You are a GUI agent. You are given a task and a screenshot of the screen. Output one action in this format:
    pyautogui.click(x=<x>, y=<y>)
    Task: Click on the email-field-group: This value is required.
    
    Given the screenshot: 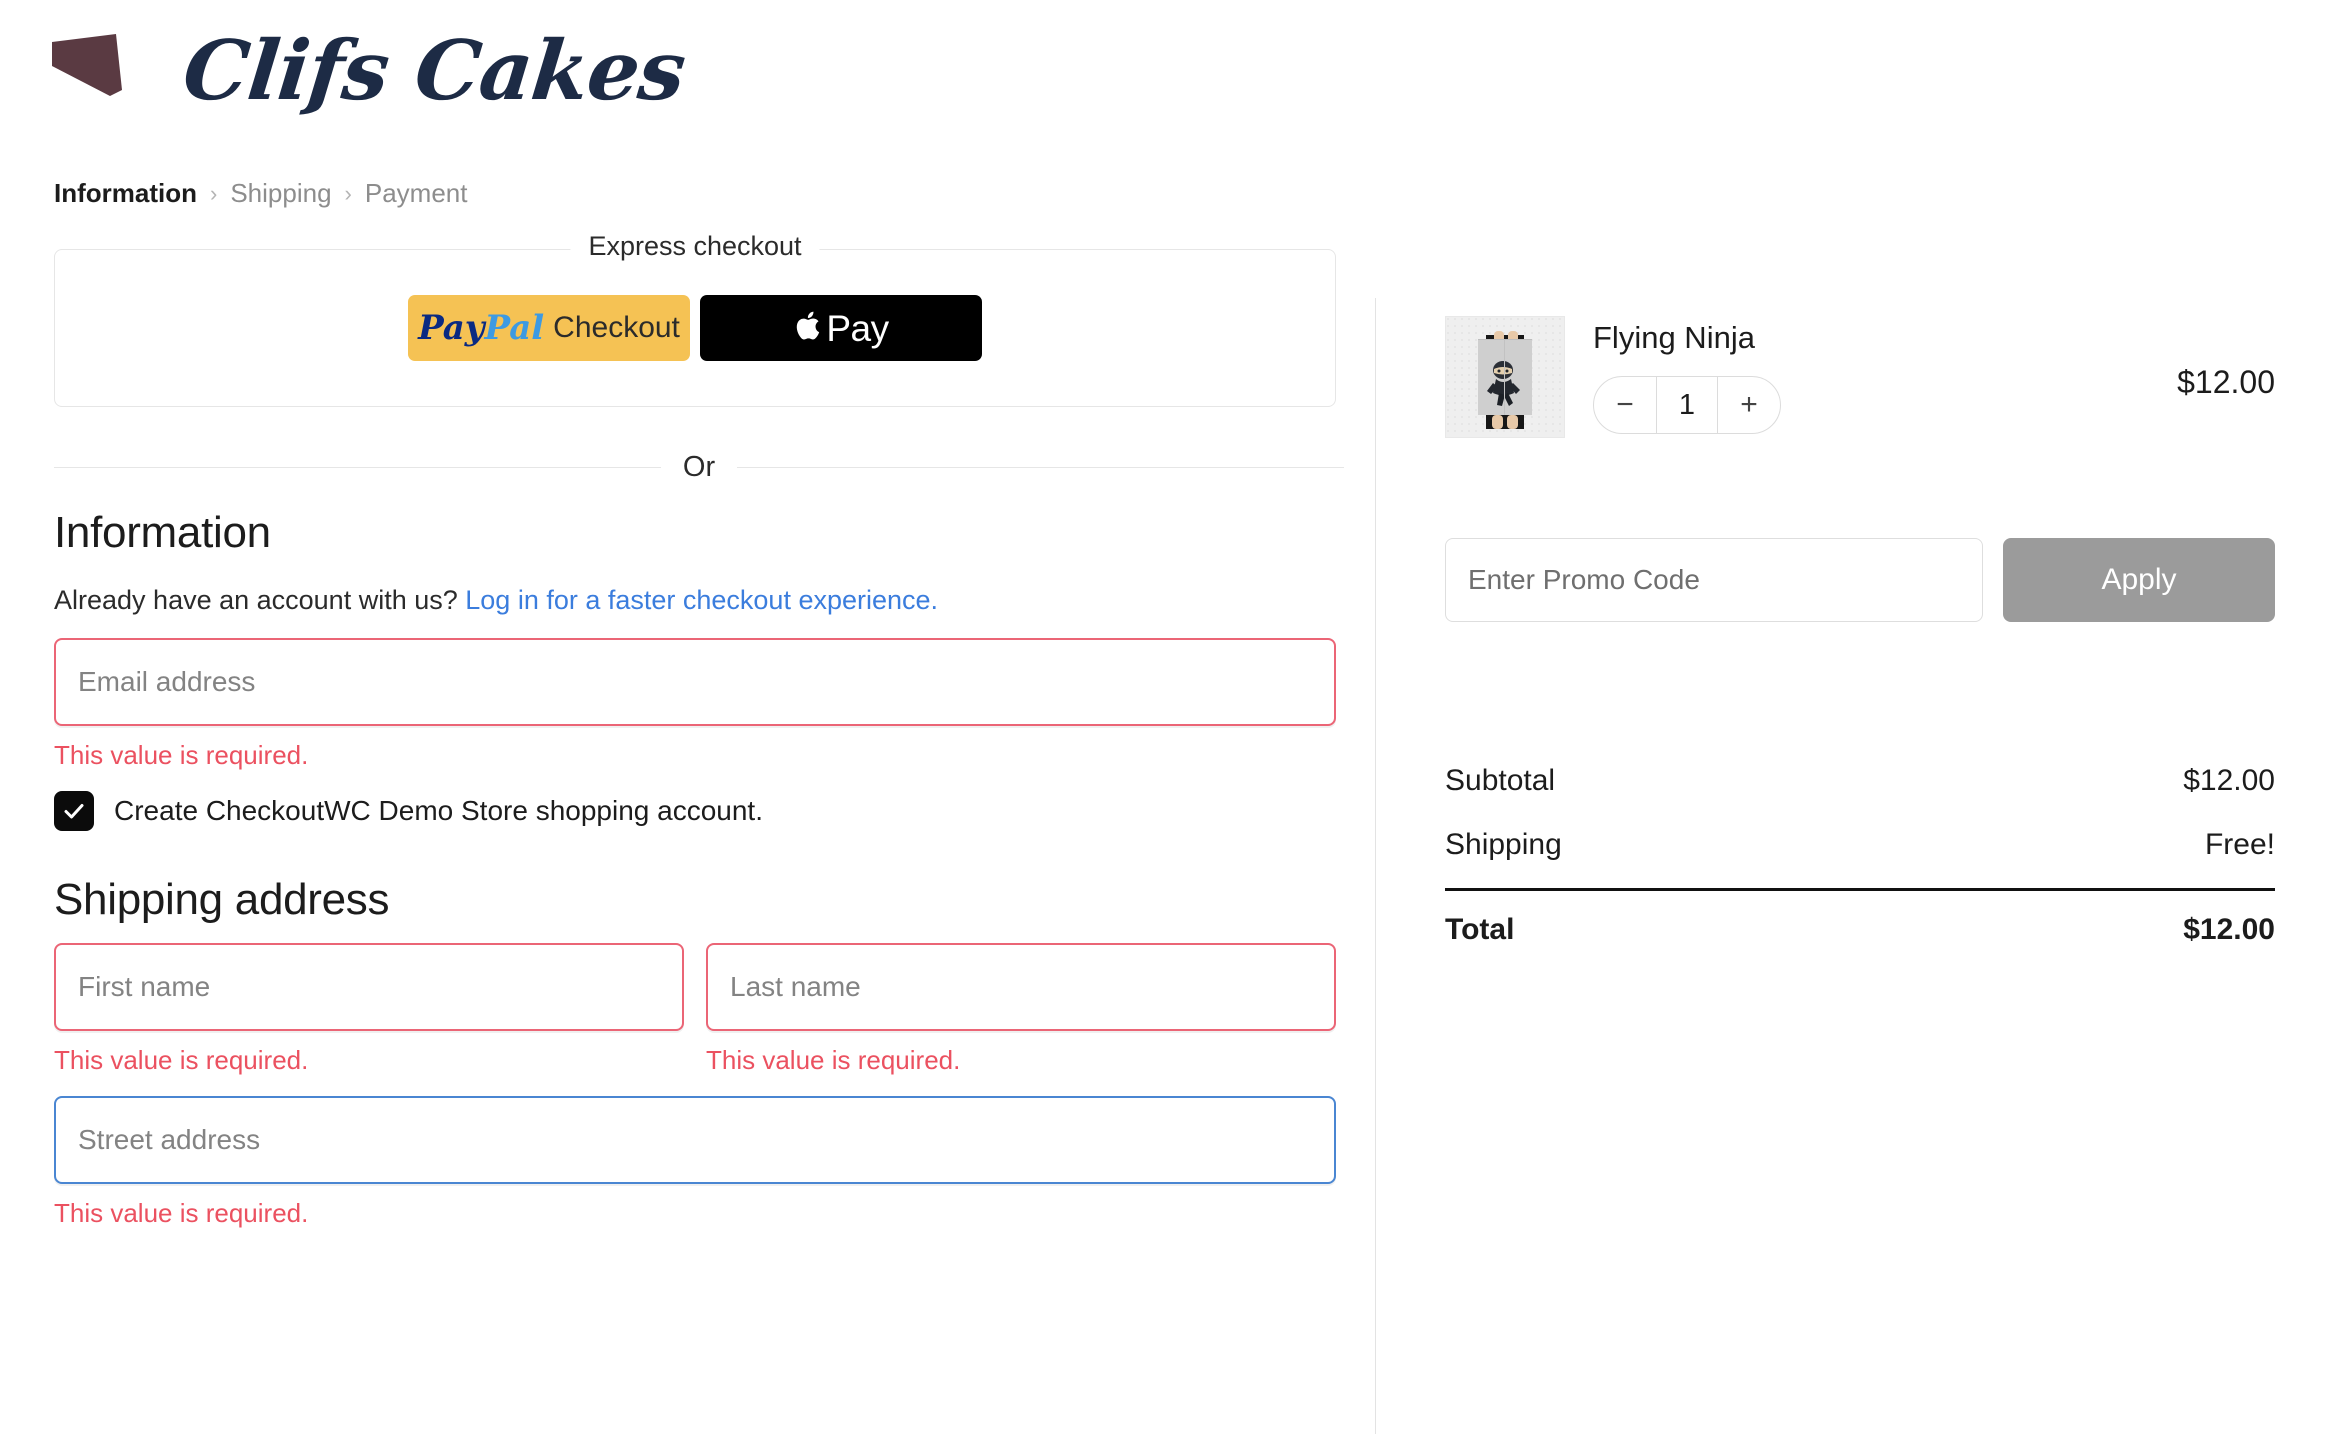 What is the action you would take?
    pyautogui.click(x=714, y=704)
    